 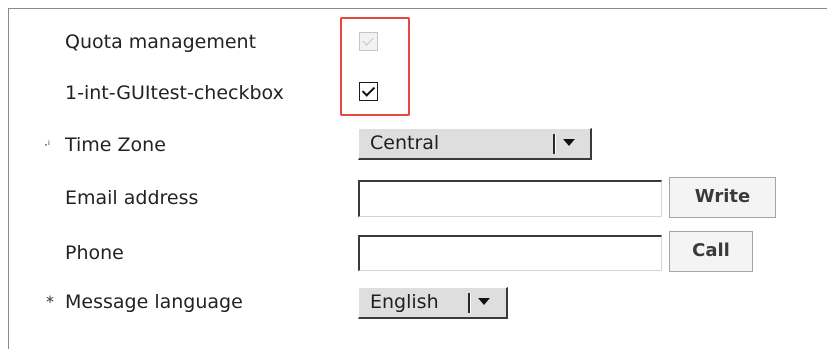 What do you see at coordinates (510, 253) in the screenshot?
I see `phone-field` at bounding box center [510, 253].